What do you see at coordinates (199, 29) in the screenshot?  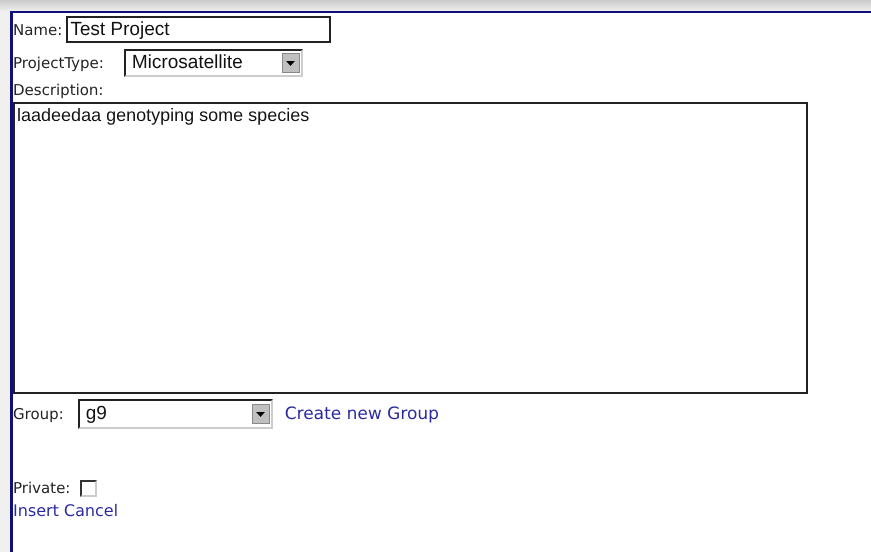 I see `name-field: Test Project` at bounding box center [199, 29].